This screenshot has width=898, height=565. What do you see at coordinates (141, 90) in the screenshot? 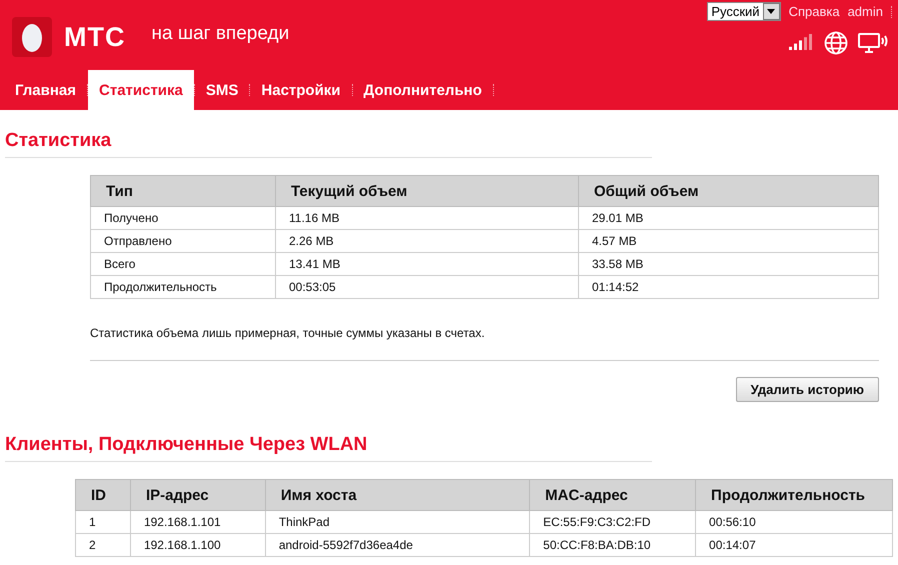
I see `nav-tab: Статистика` at bounding box center [141, 90].